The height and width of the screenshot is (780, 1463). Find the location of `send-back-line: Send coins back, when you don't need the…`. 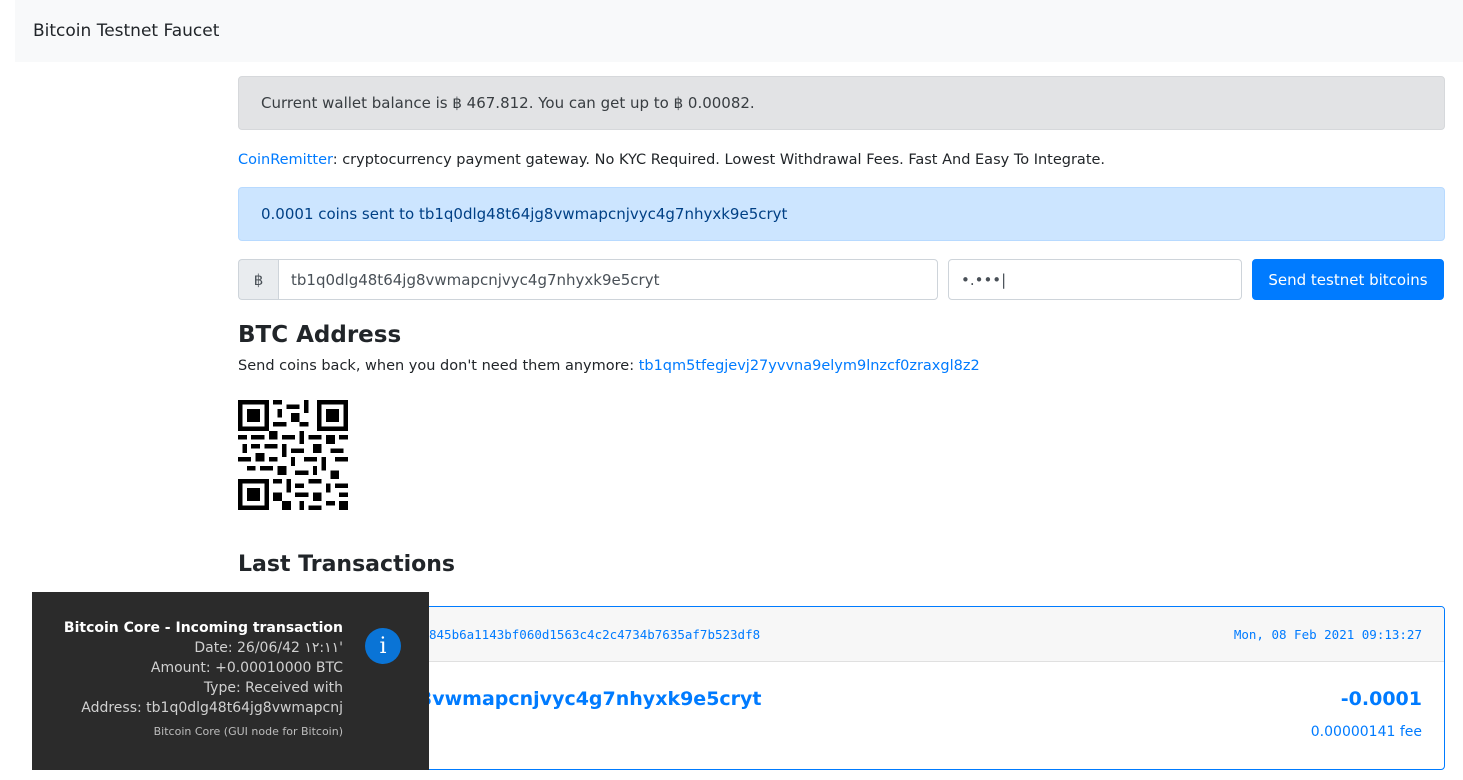

send-back-line: Send coins back, when you don't need the… is located at coordinates (841, 366).